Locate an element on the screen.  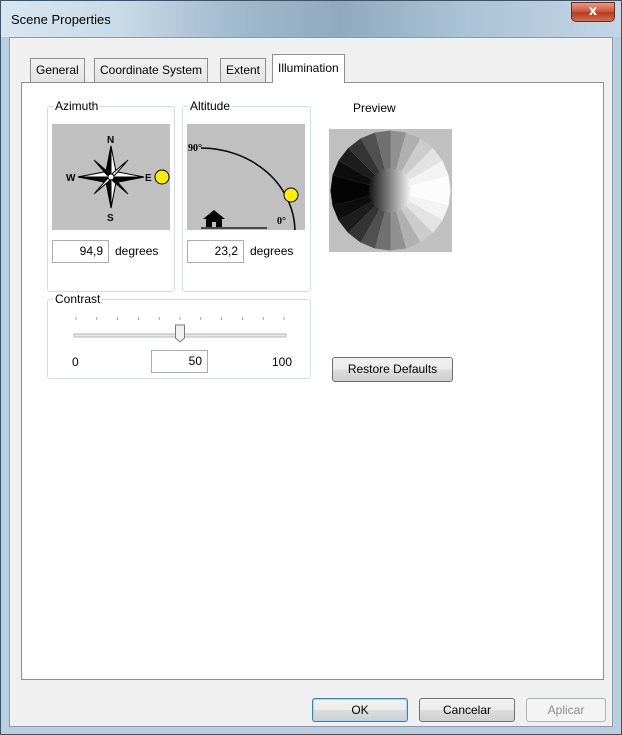
compass-w: W is located at coordinates (71, 178).